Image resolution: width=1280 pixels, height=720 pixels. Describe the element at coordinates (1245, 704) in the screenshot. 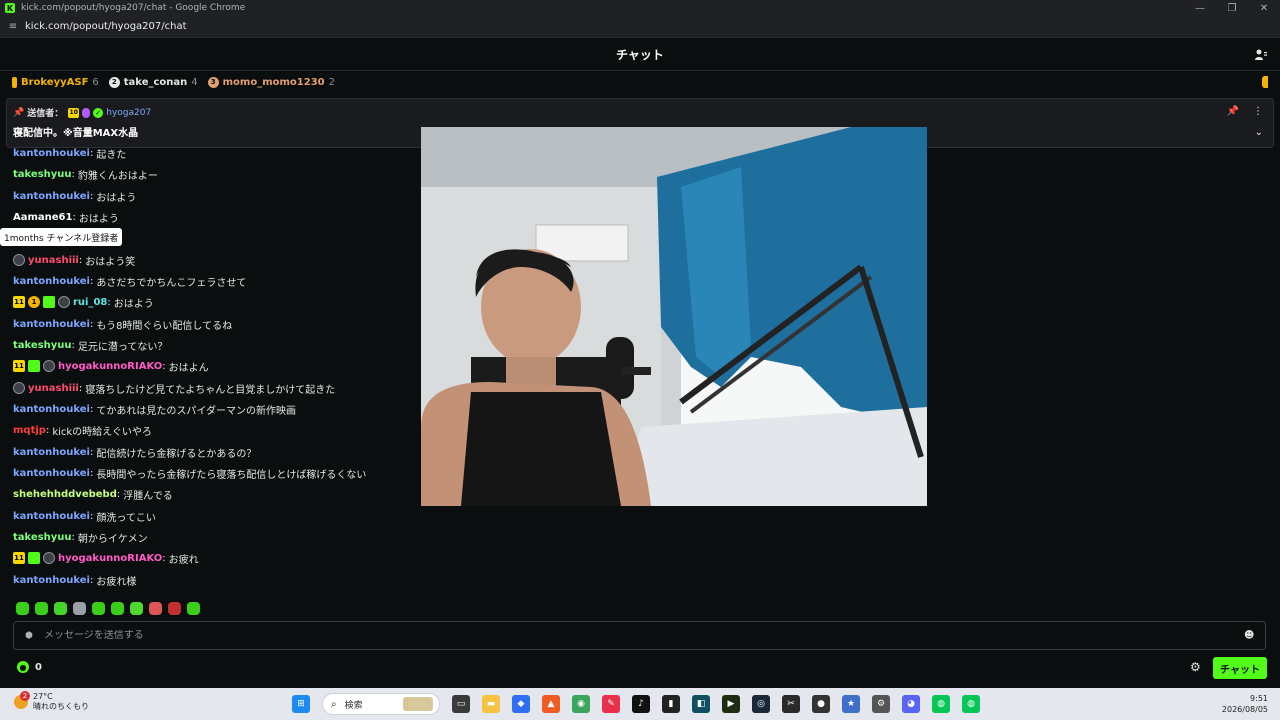

I see `system-clock: 9:51 2026/08/05` at that location.